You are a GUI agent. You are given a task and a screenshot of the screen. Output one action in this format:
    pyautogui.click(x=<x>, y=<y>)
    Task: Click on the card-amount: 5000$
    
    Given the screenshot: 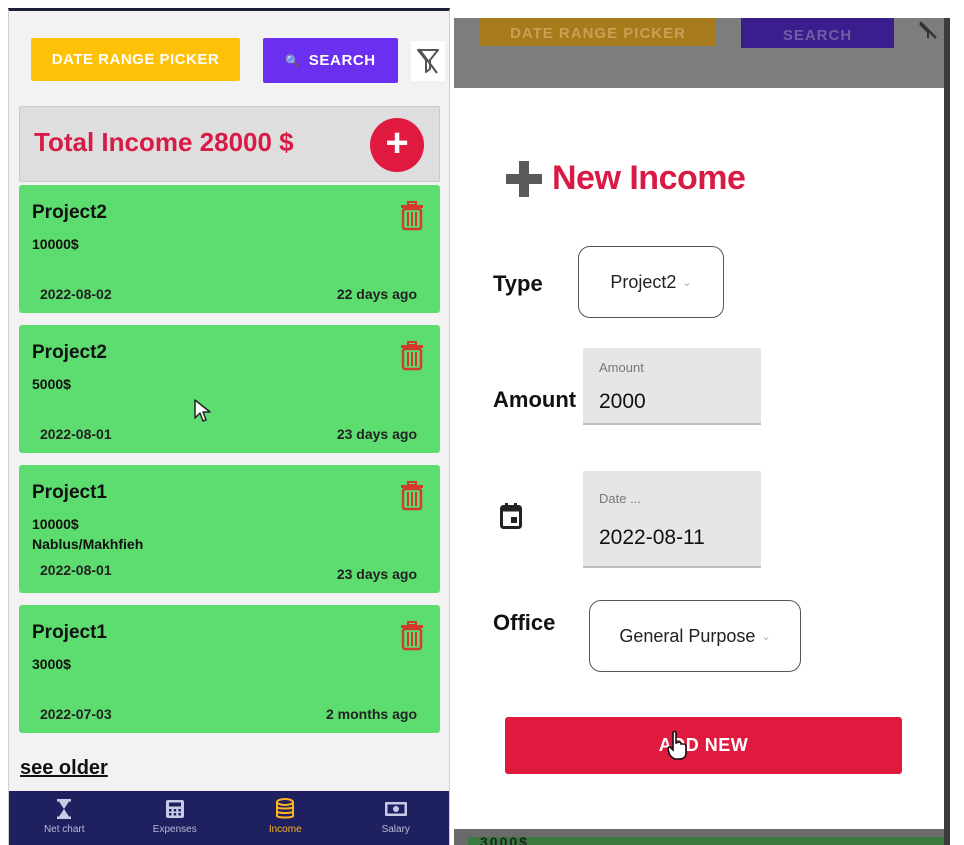 What is the action you would take?
    pyautogui.click(x=51, y=384)
    